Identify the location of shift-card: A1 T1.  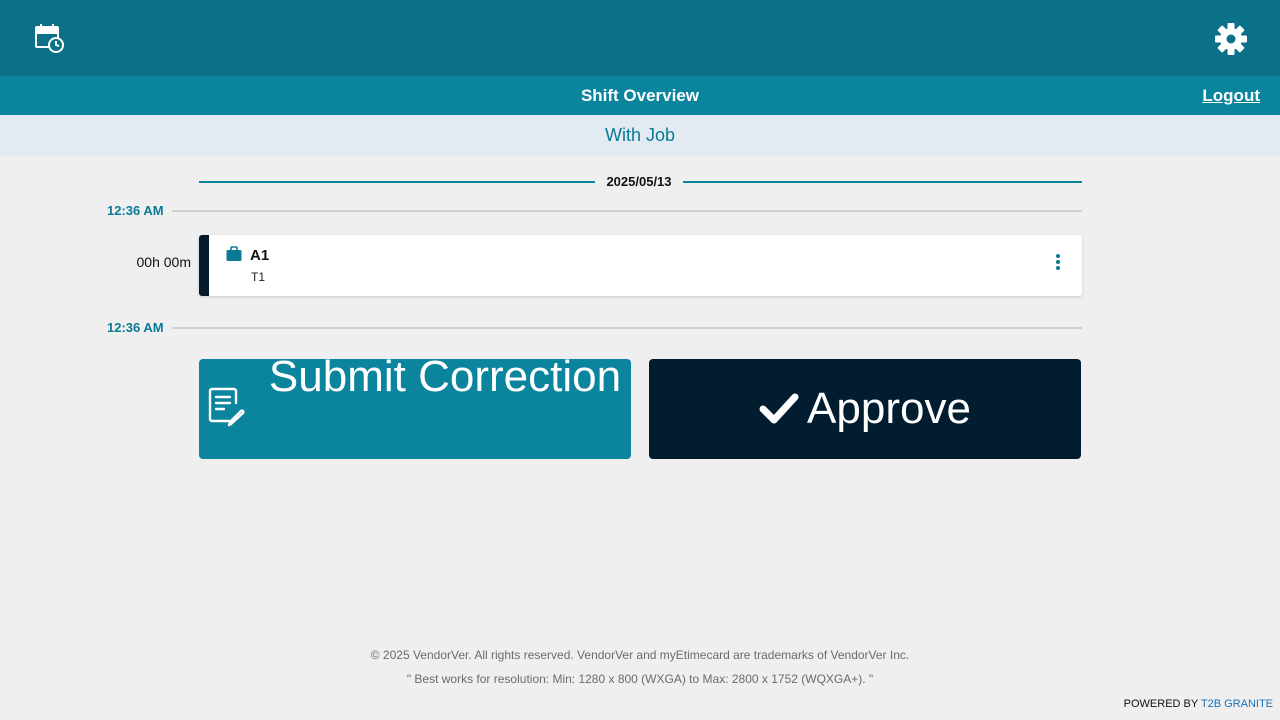
(640, 265).